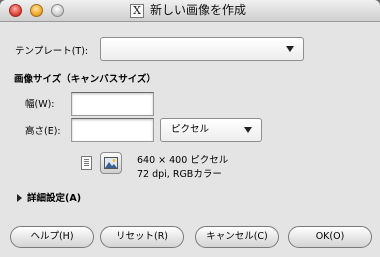 Image resolution: width=380 pixels, height=257 pixels. Describe the element at coordinates (36, 10) in the screenshot. I see `minimize-window-button` at that location.